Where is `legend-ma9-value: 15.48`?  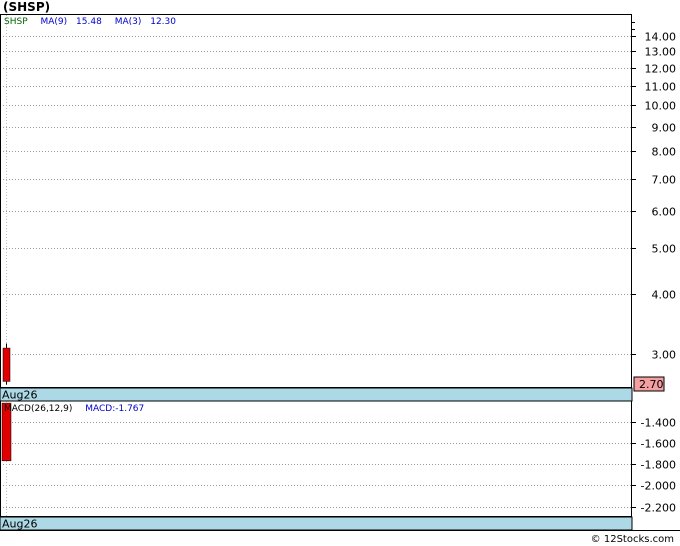 legend-ma9-value: 15.48 is located at coordinates (89, 22).